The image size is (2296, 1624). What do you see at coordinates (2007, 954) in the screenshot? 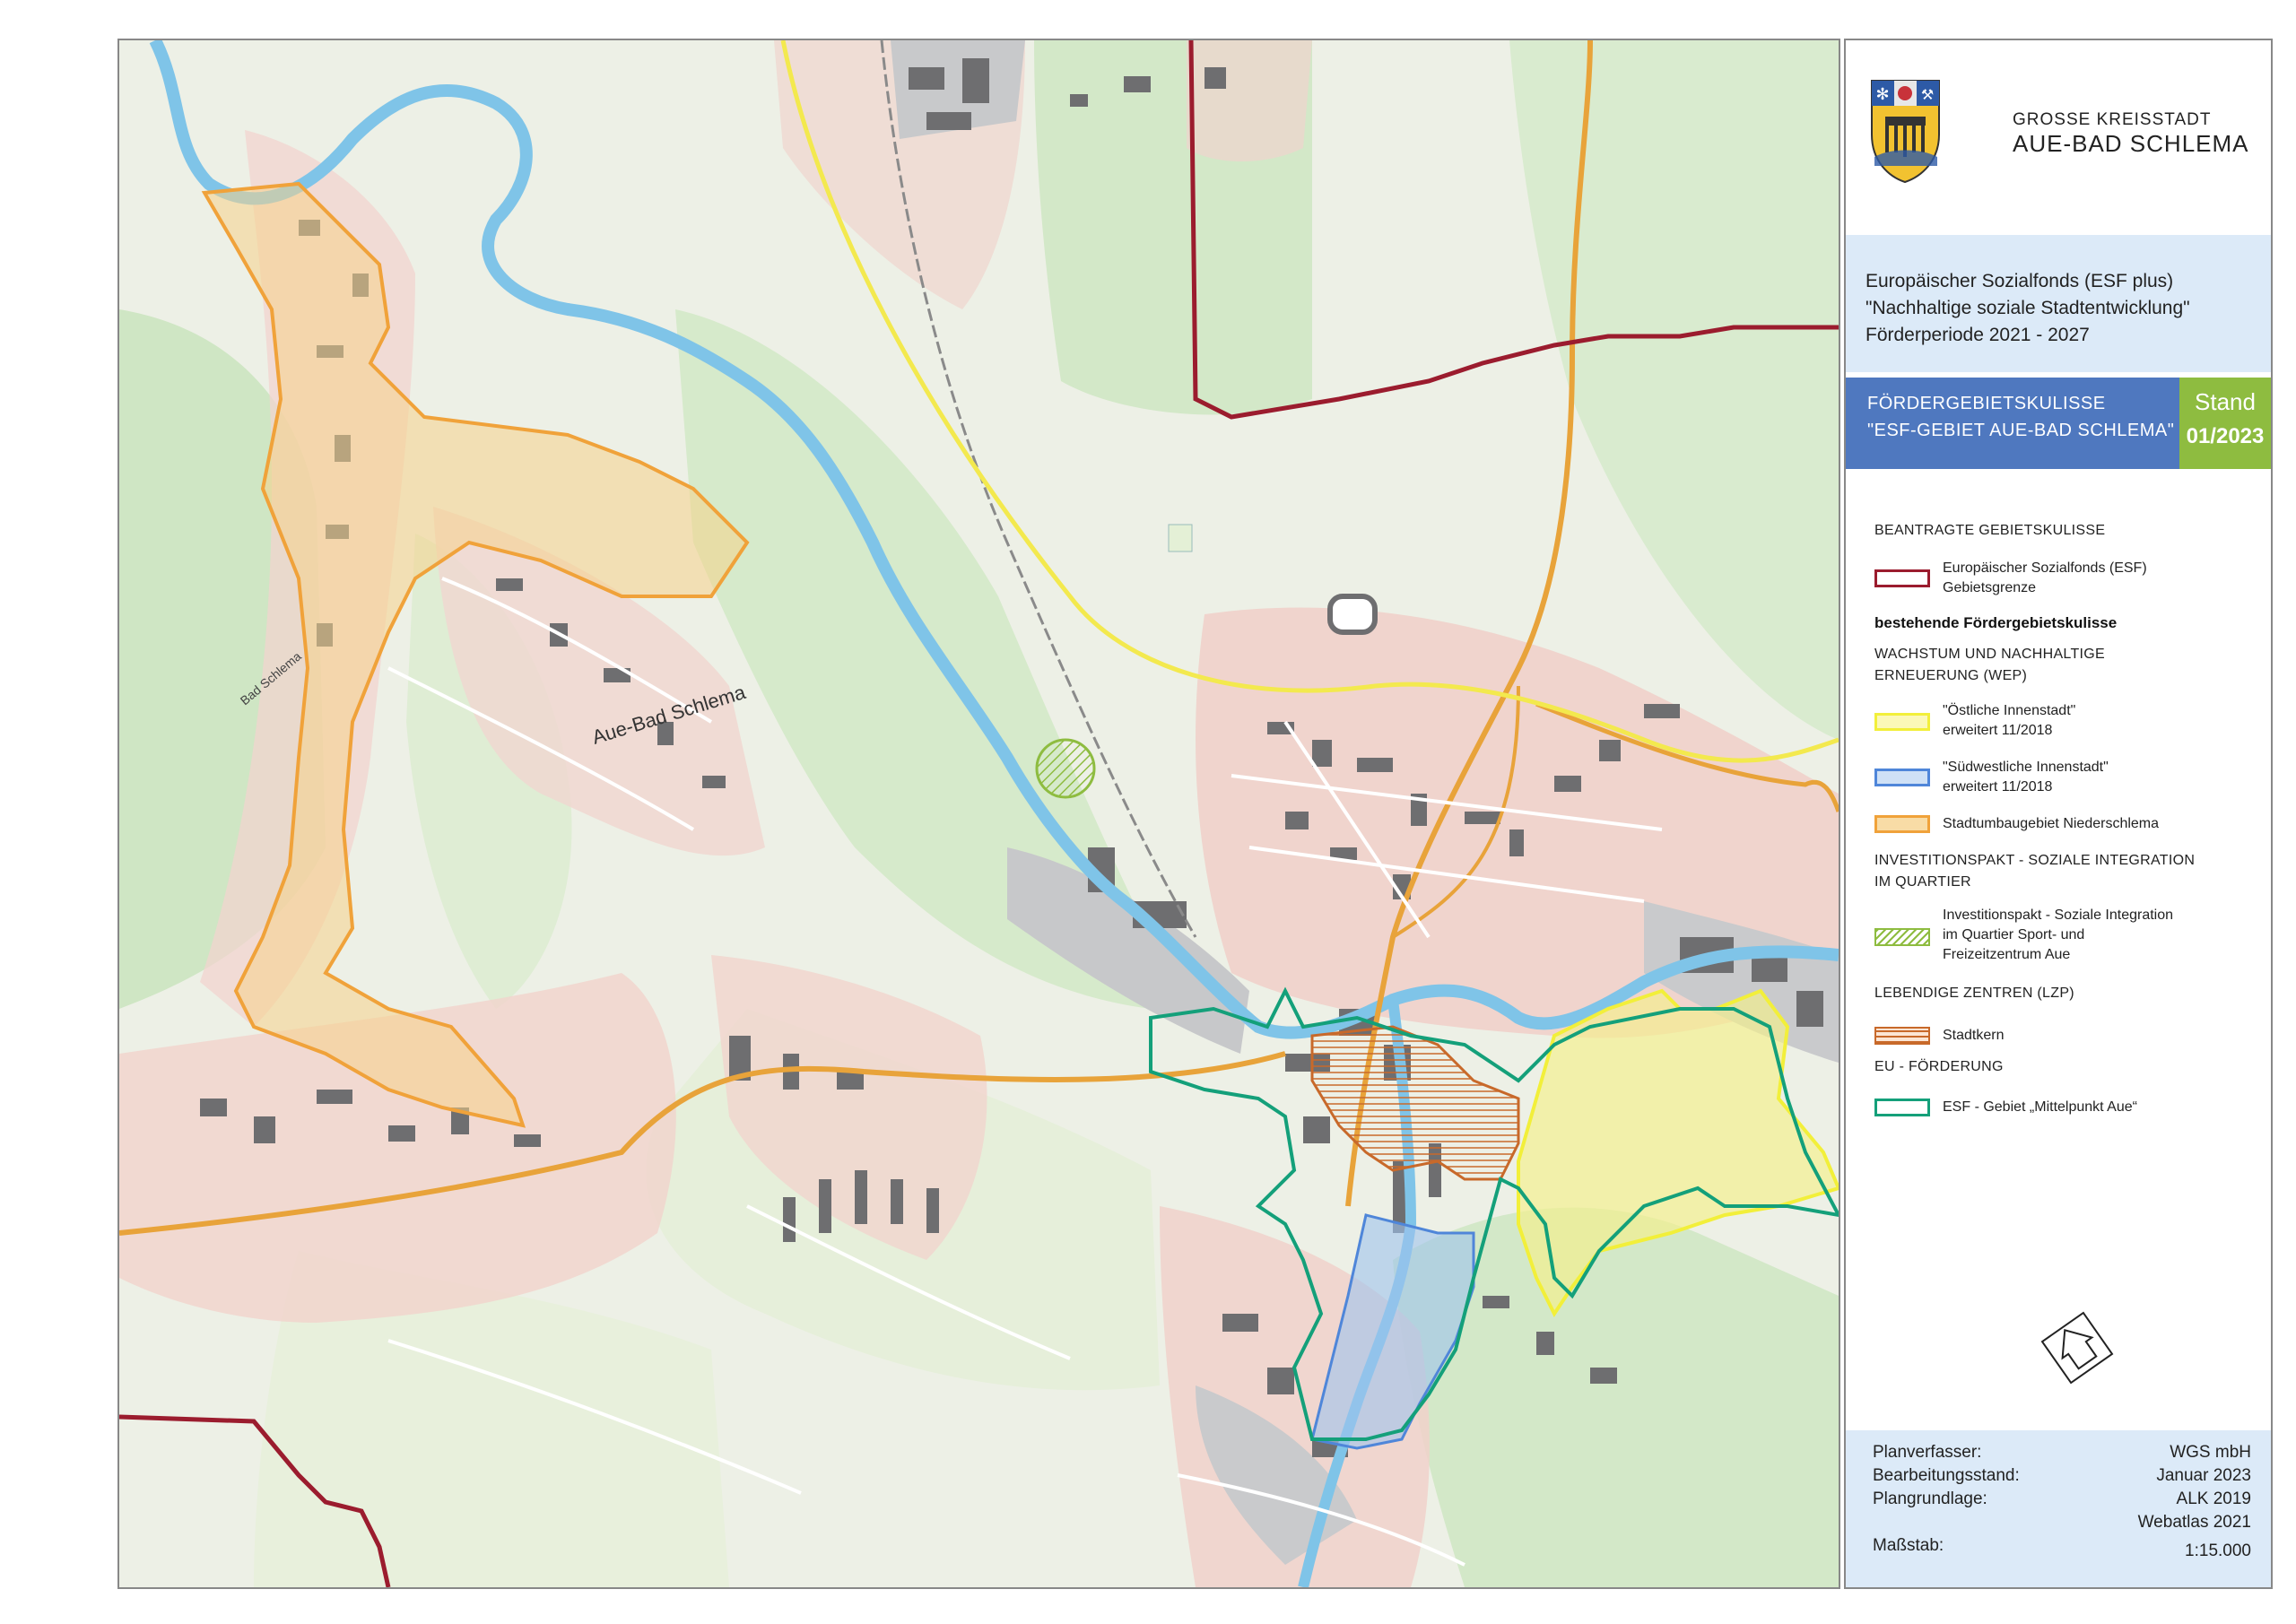
I see `legend-text-invest-3: Freizeitzentrum Aue` at bounding box center [2007, 954].